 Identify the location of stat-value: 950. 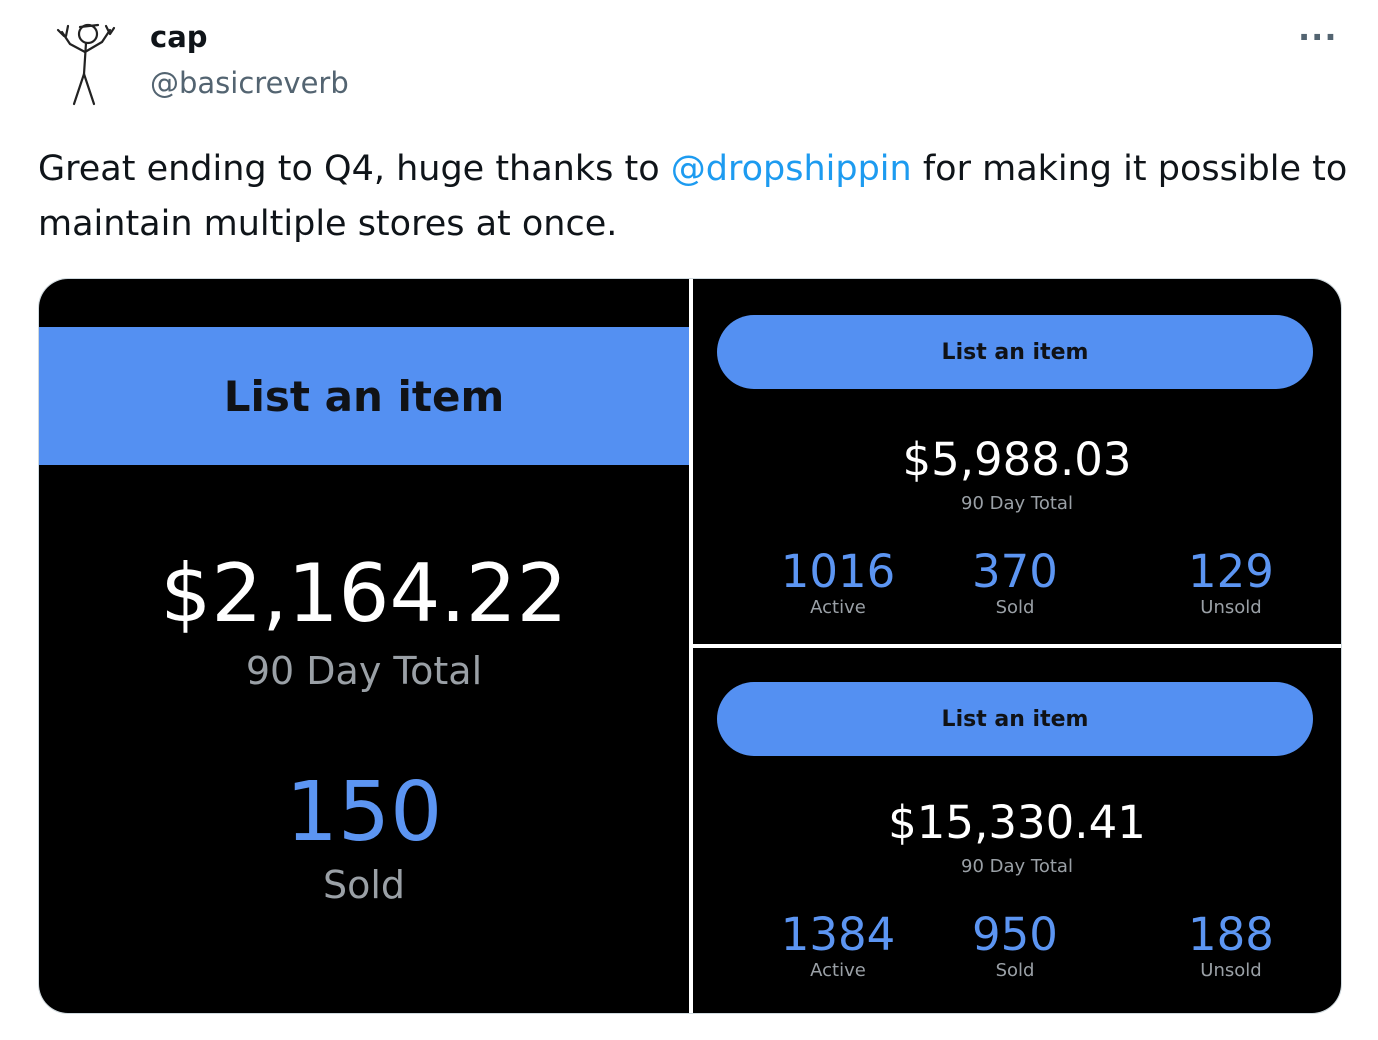
(1015, 934).